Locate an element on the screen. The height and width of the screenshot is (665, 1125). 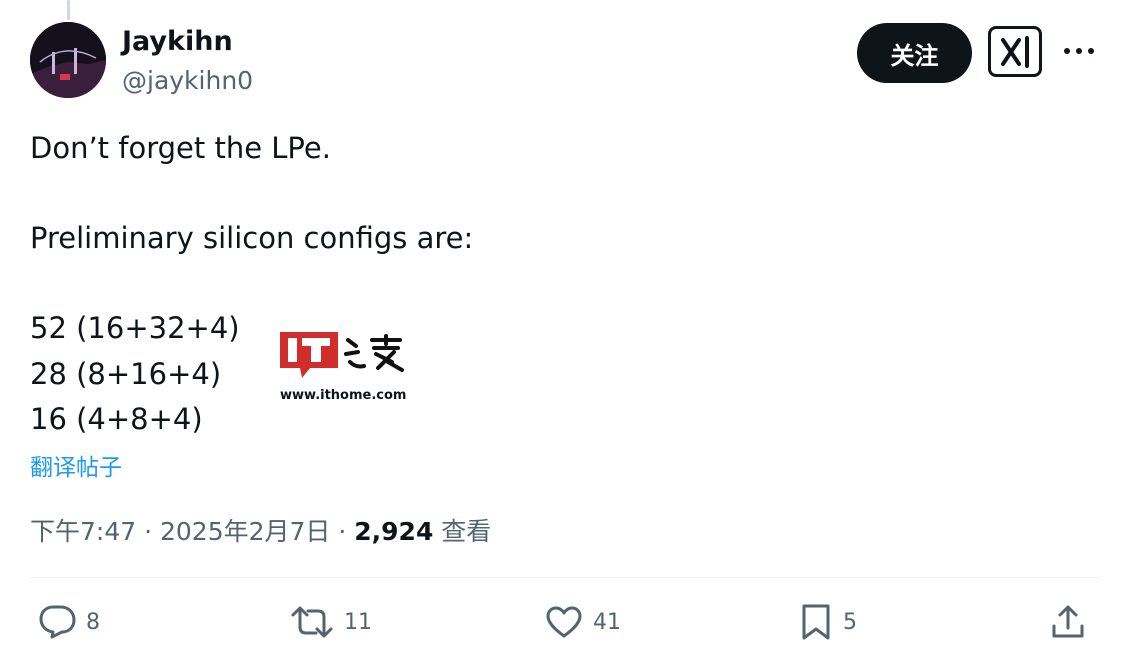
reply-button: 8 is located at coordinates (69, 622).